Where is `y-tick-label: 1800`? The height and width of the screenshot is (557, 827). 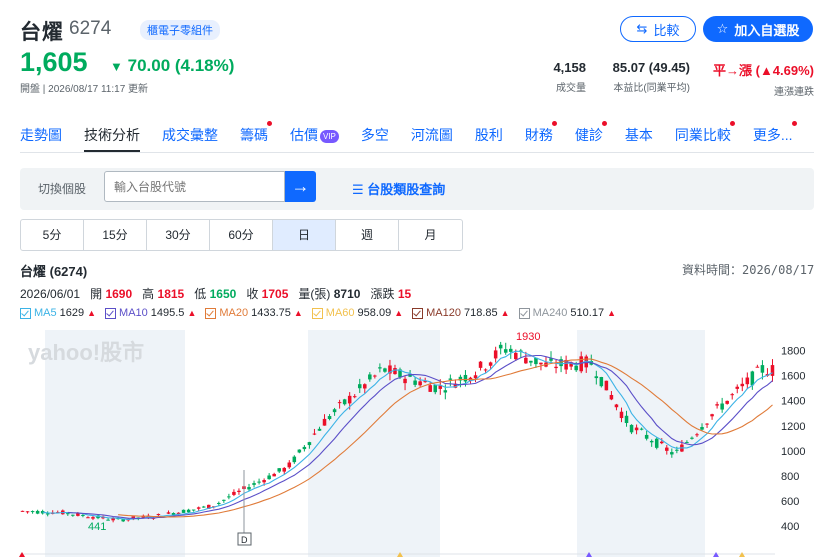
y-tick-label: 1800 is located at coordinates (793, 352).